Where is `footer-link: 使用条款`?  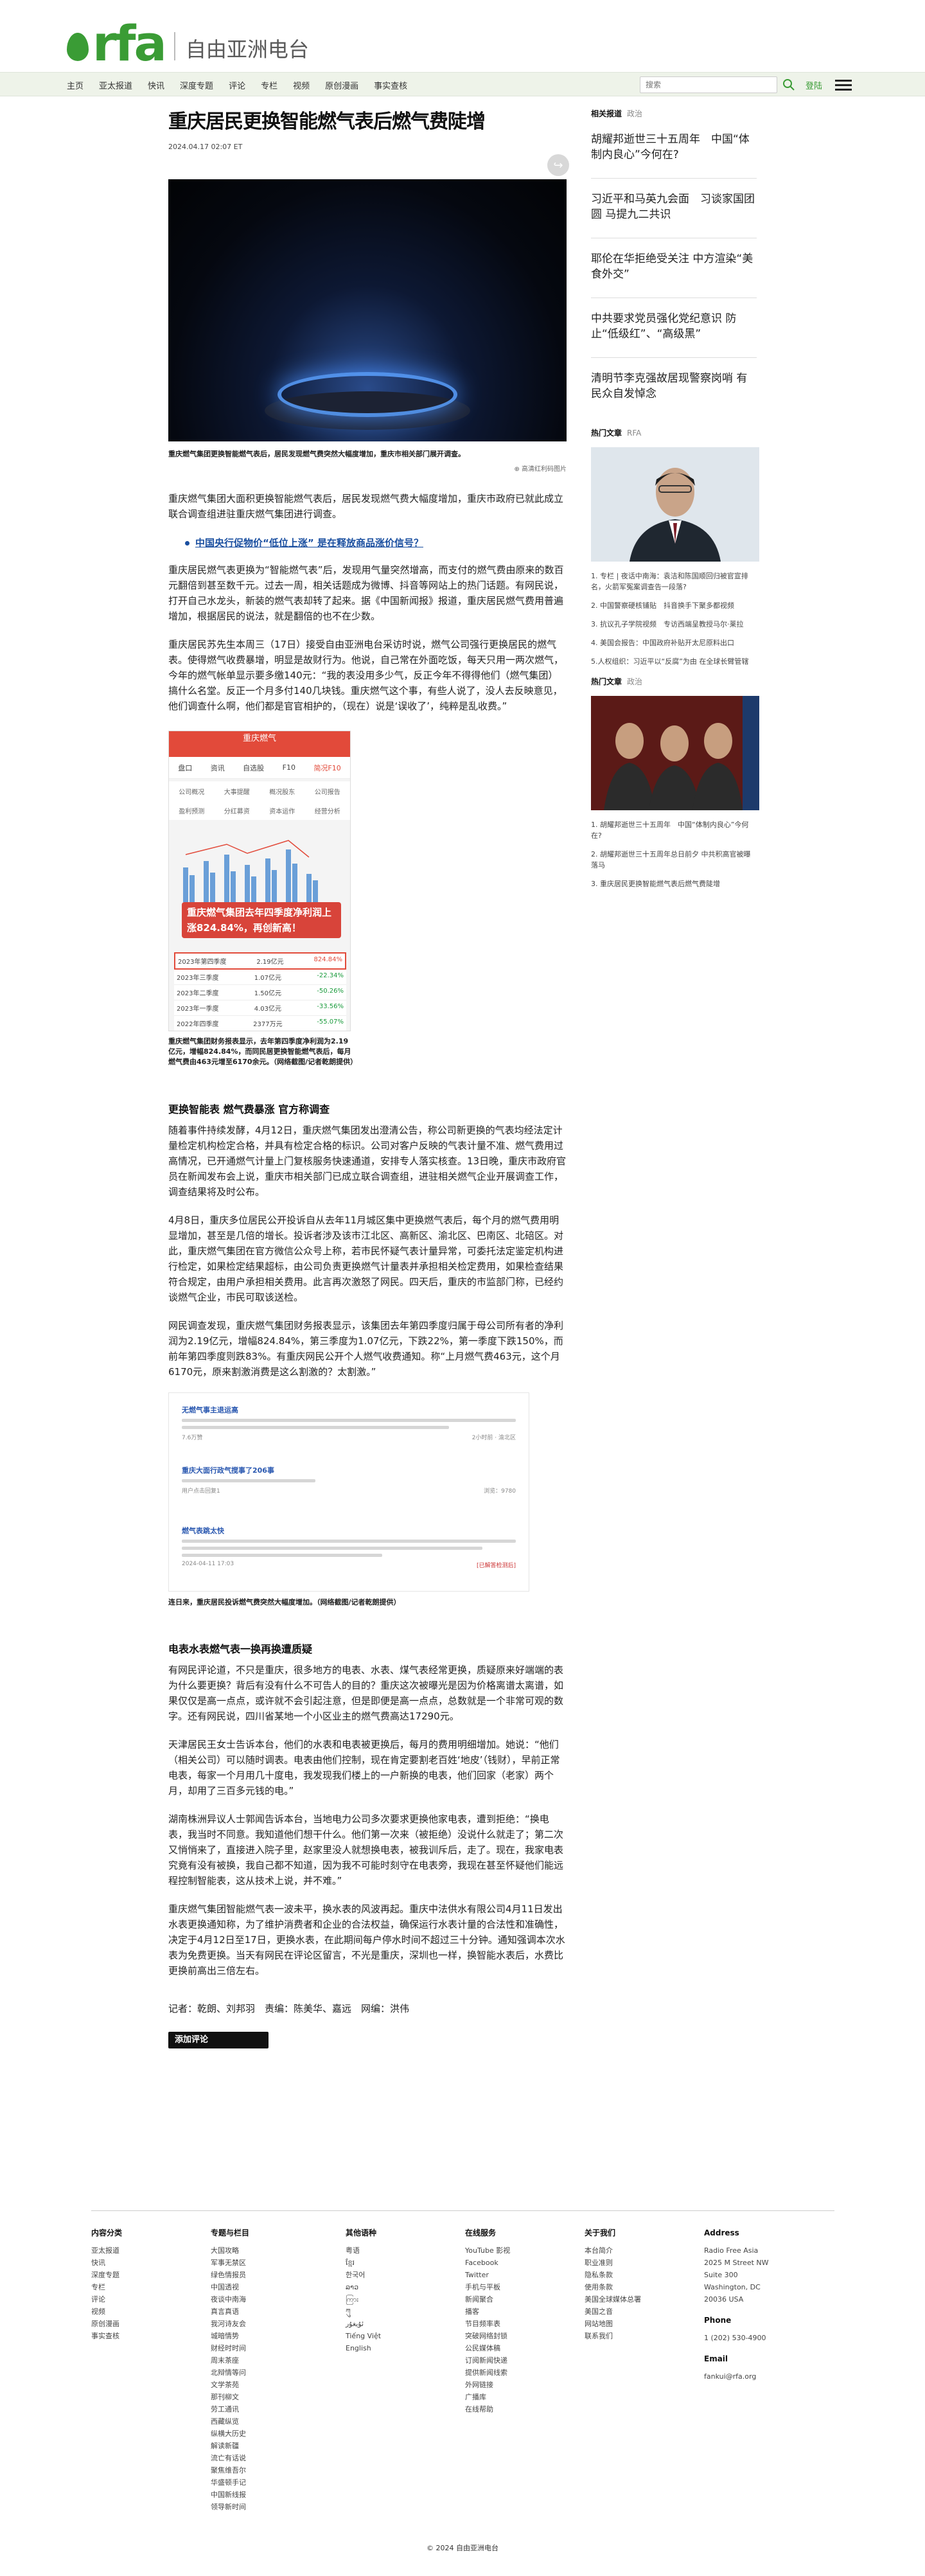
footer-link: 使用条款 is located at coordinates (645, 2287).